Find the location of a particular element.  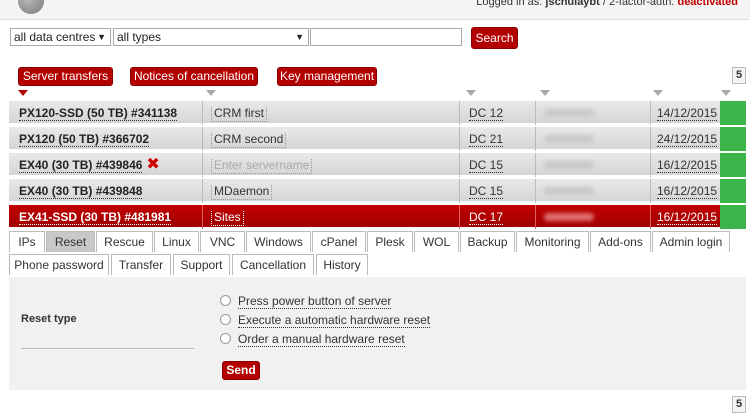

type-select-value: all types is located at coordinates (139, 37).